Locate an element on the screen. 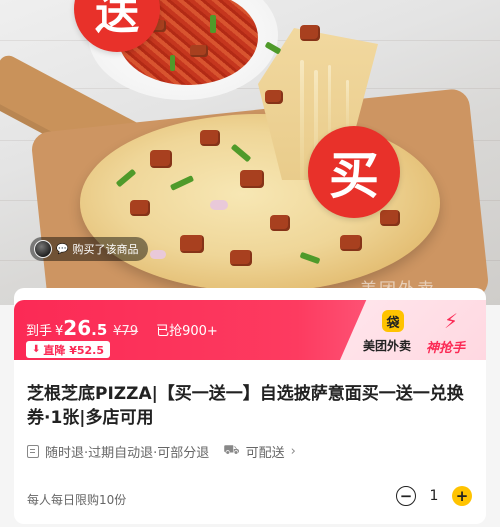 The image size is (500, 527). brand-panel: 袋 美团外卖 ⚡ 神抢手 is located at coordinates (413, 330).